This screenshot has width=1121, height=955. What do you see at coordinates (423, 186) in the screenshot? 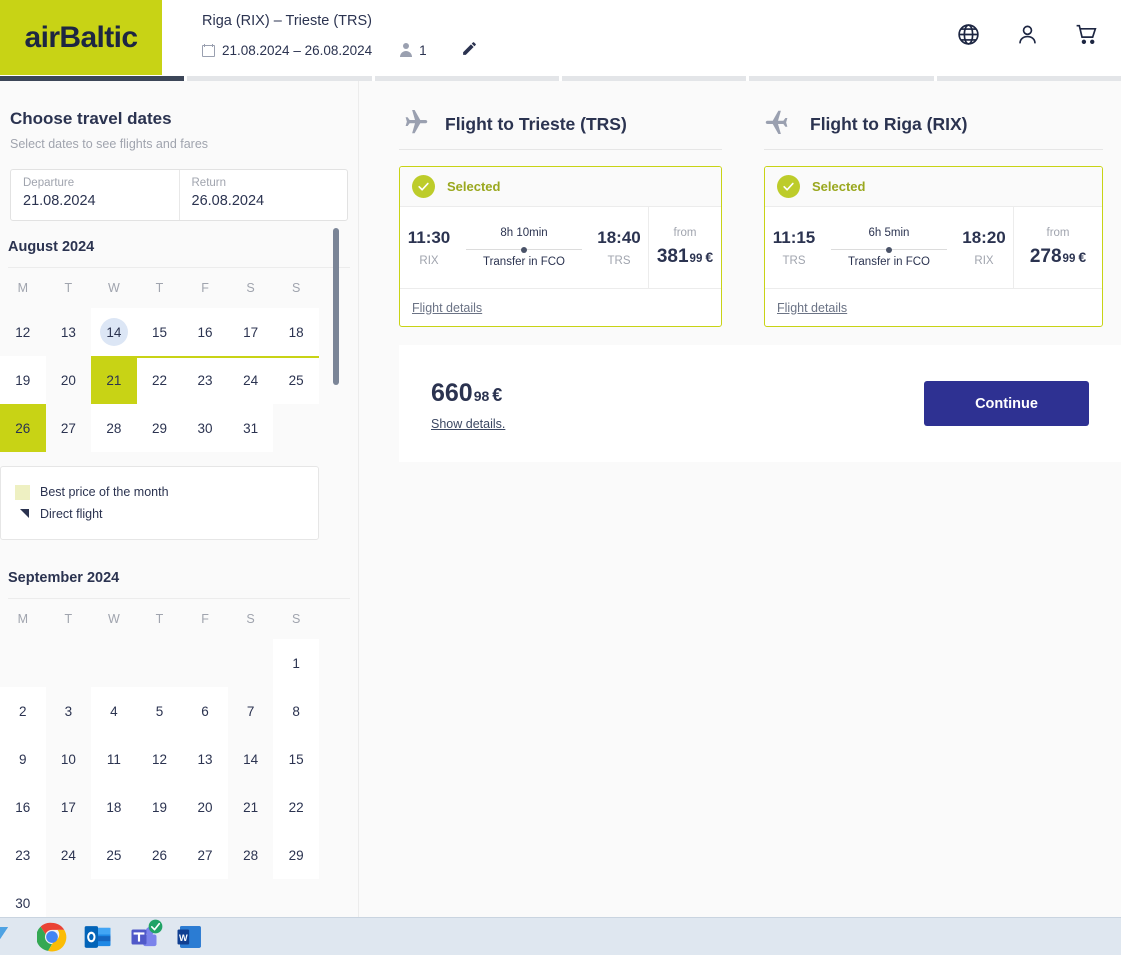
I see `check-circle-icon` at bounding box center [423, 186].